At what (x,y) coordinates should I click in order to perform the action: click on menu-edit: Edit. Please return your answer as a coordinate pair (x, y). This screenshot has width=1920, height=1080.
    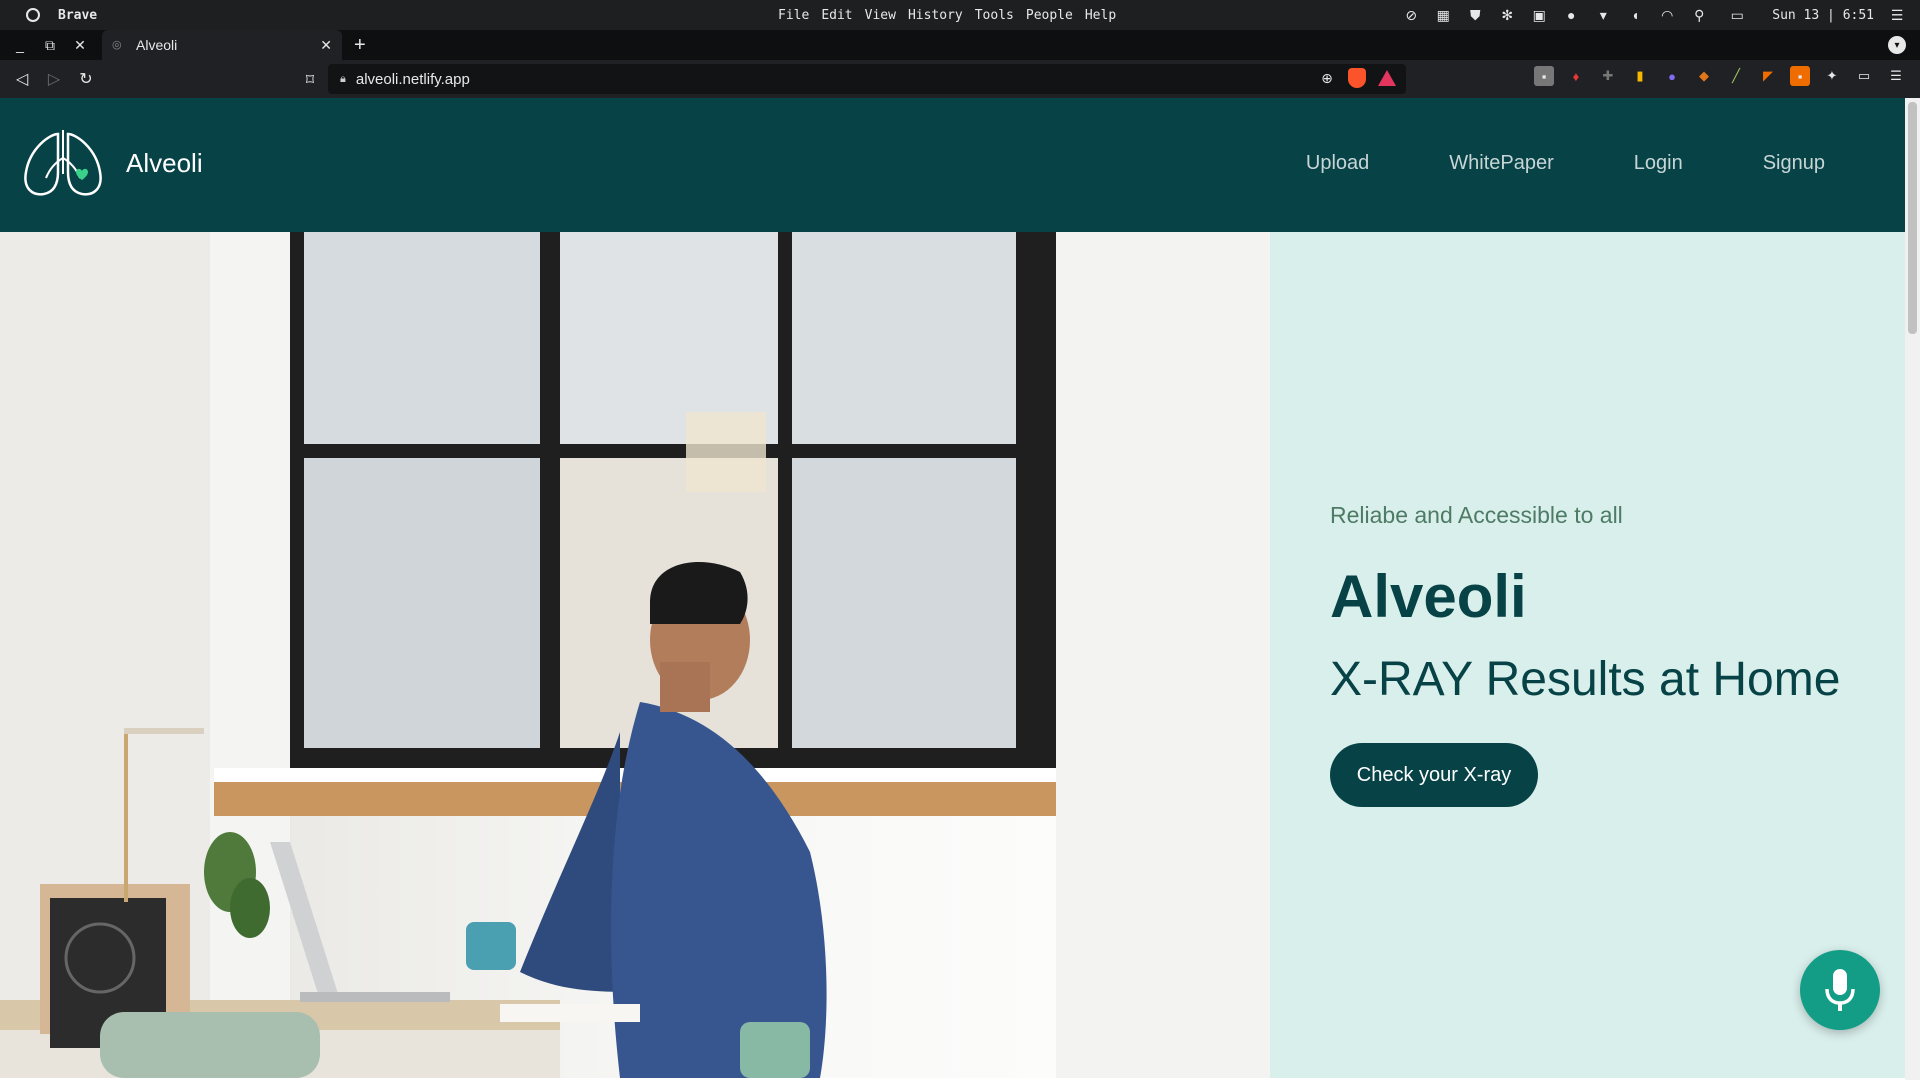
    Looking at the image, I should click on (836, 15).